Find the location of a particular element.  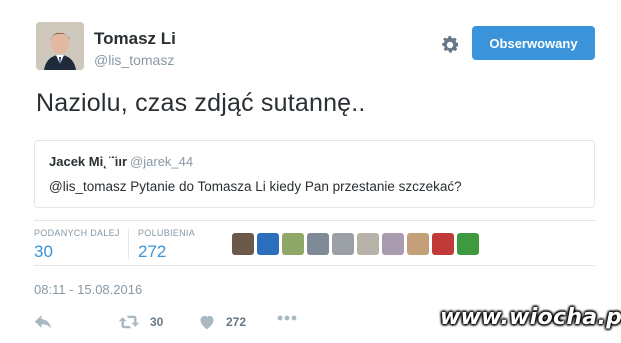

heart-icon is located at coordinates (207, 322).